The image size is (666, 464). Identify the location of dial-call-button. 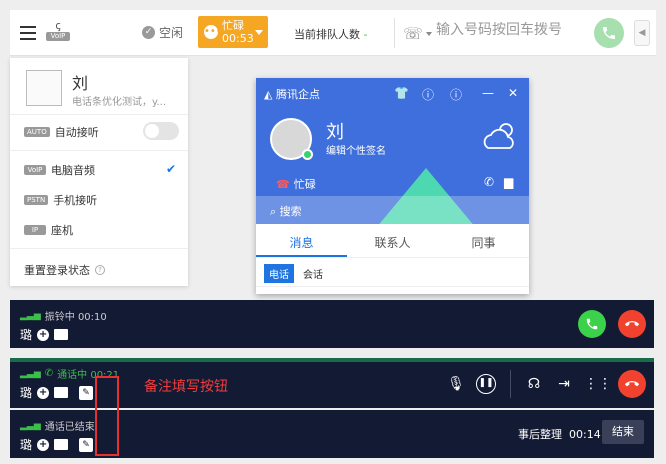
(609, 33).